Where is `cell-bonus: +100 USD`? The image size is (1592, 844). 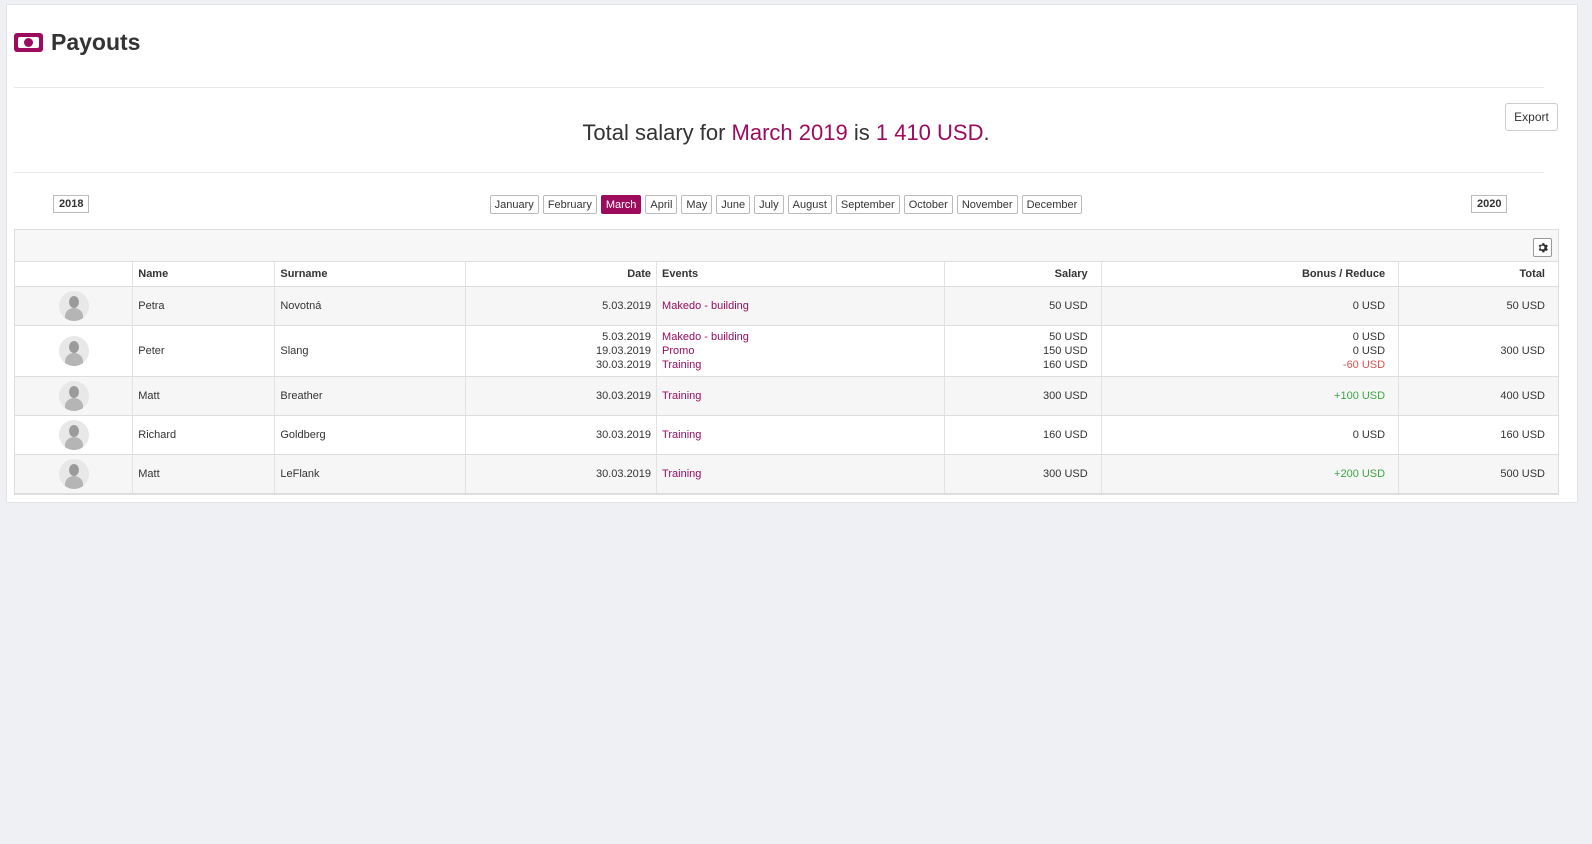 cell-bonus: +100 USD is located at coordinates (1360, 395).